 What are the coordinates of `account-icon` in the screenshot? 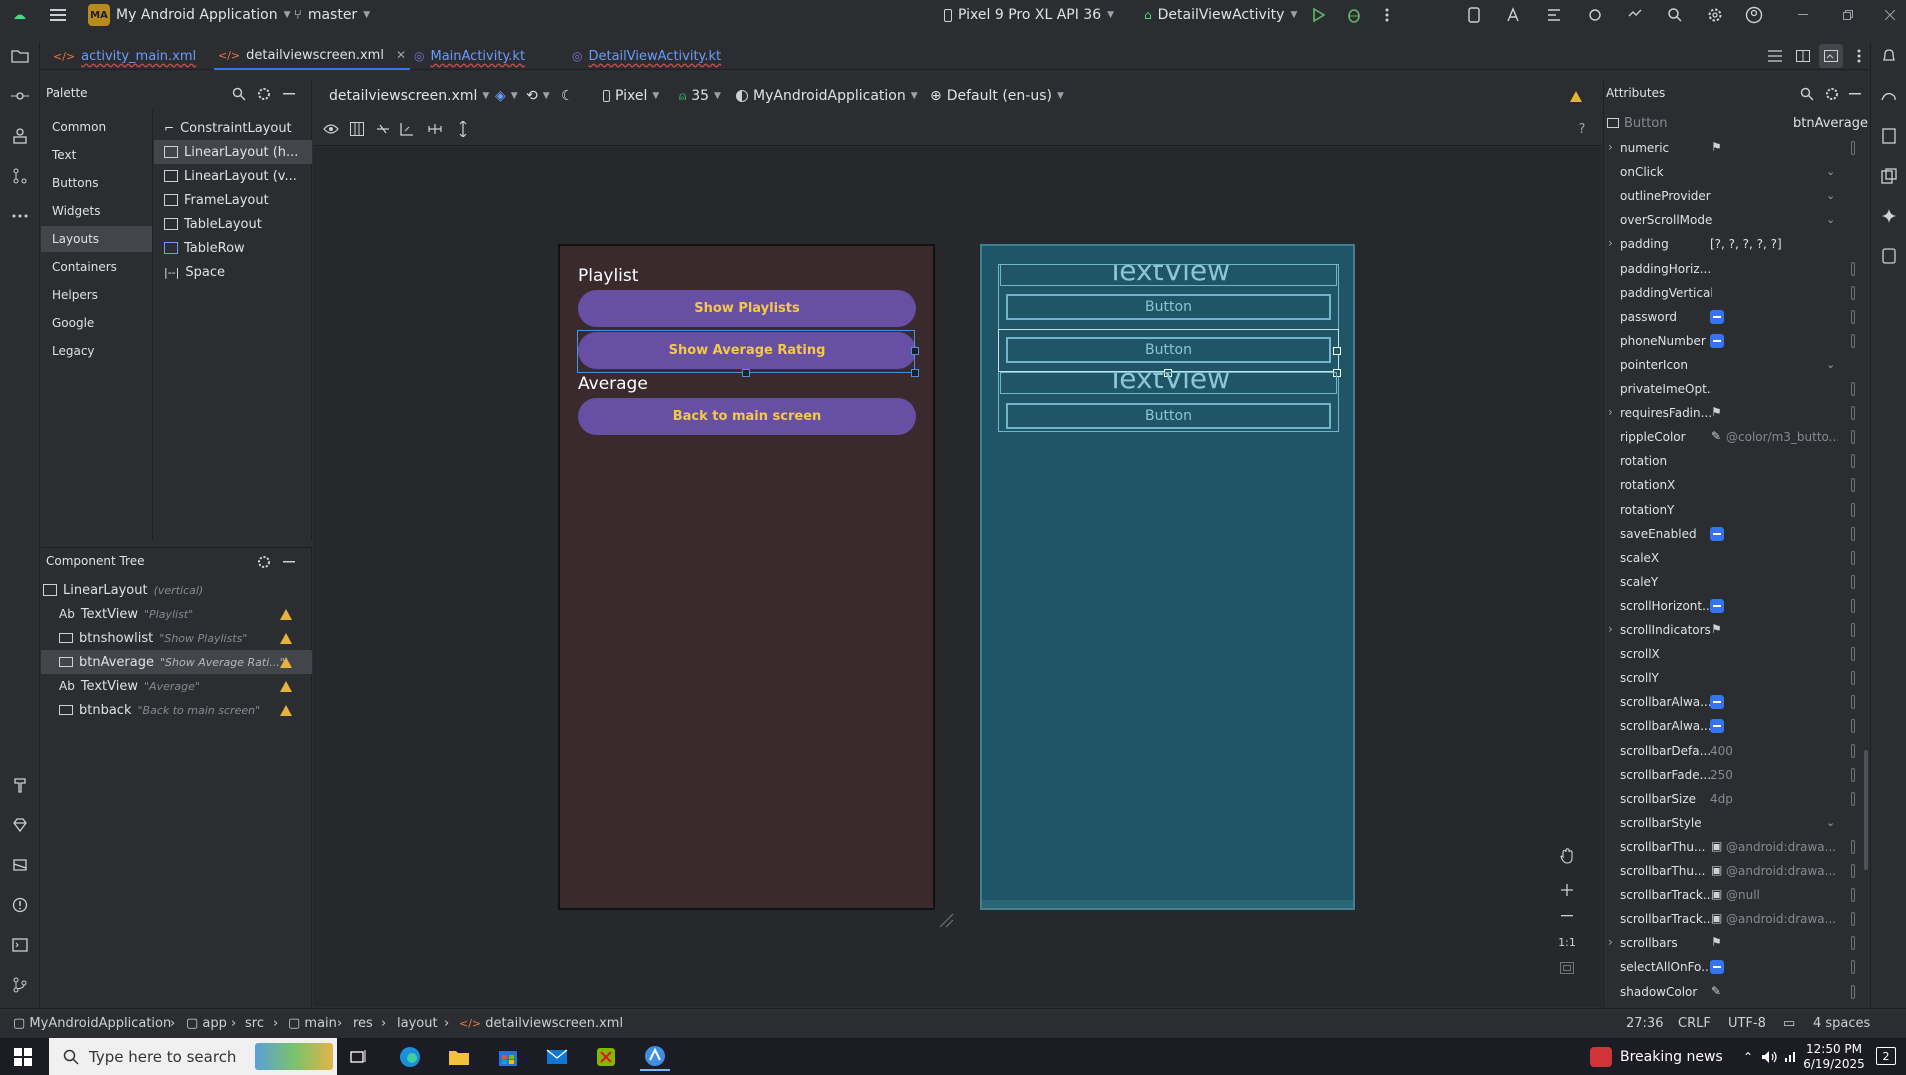 It's located at (1754, 15).